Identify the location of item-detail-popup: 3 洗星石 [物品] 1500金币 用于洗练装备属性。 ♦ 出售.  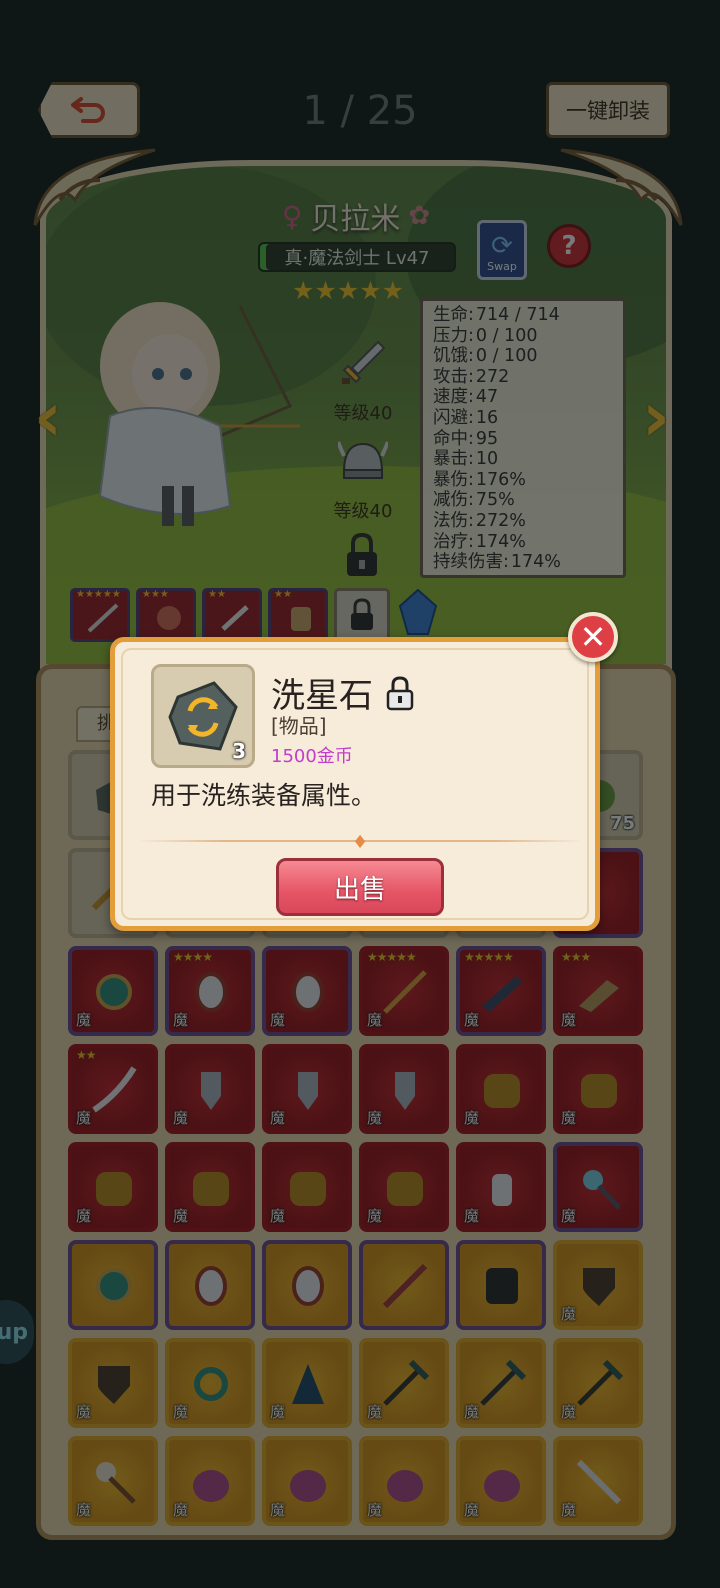
(355, 784).